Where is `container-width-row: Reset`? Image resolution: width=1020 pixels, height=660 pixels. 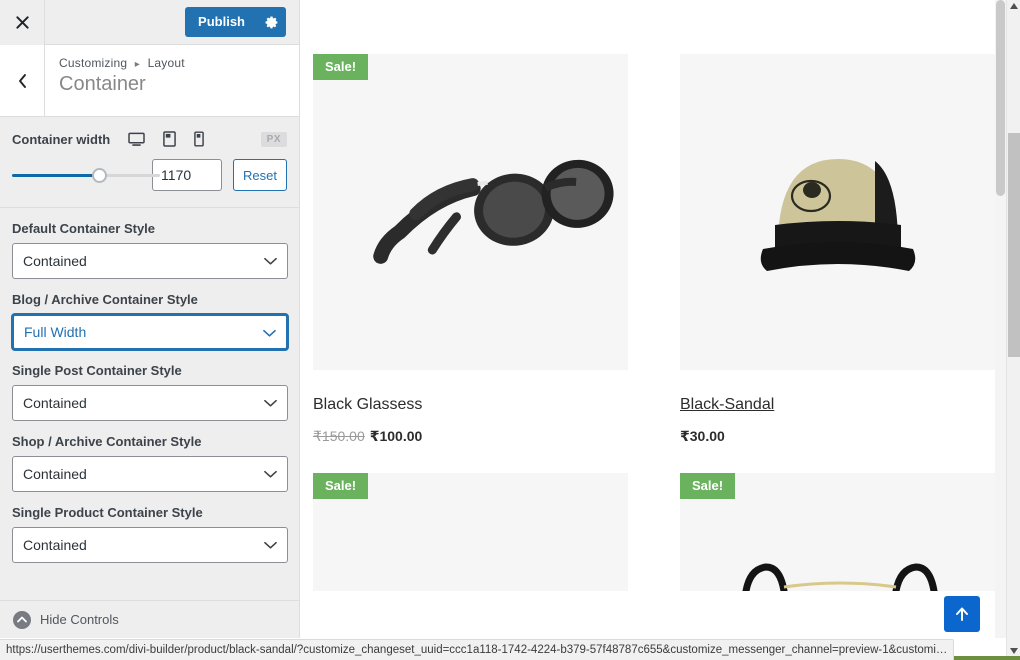
container-width-row: Reset is located at coordinates (149, 175).